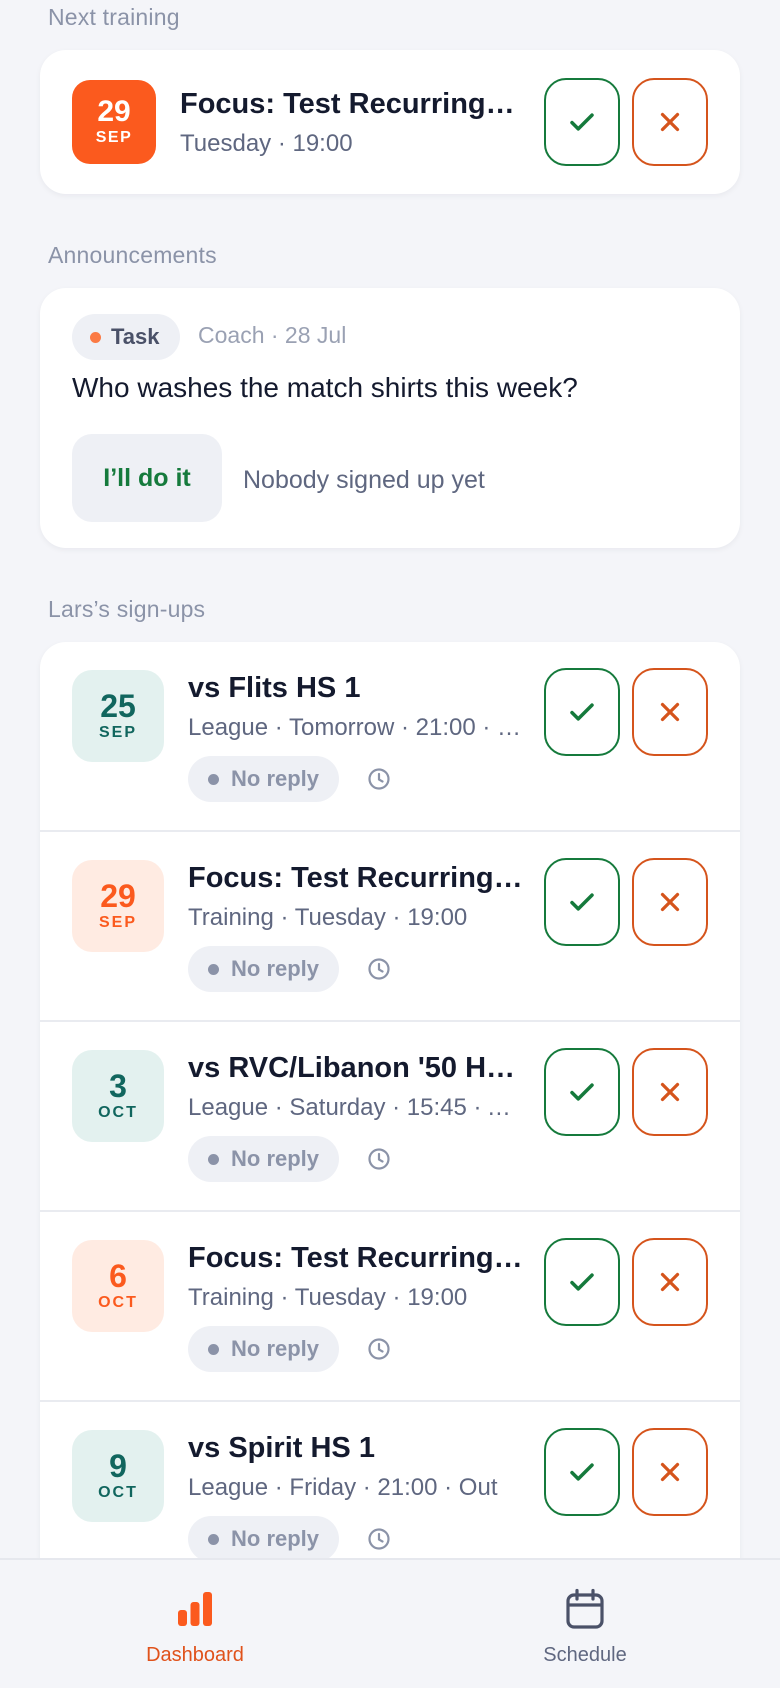 This screenshot has height=1688, width=780. Describe the element at coordinates (585, 1608) in the screenshot. I see `calendar-icon` at that location.